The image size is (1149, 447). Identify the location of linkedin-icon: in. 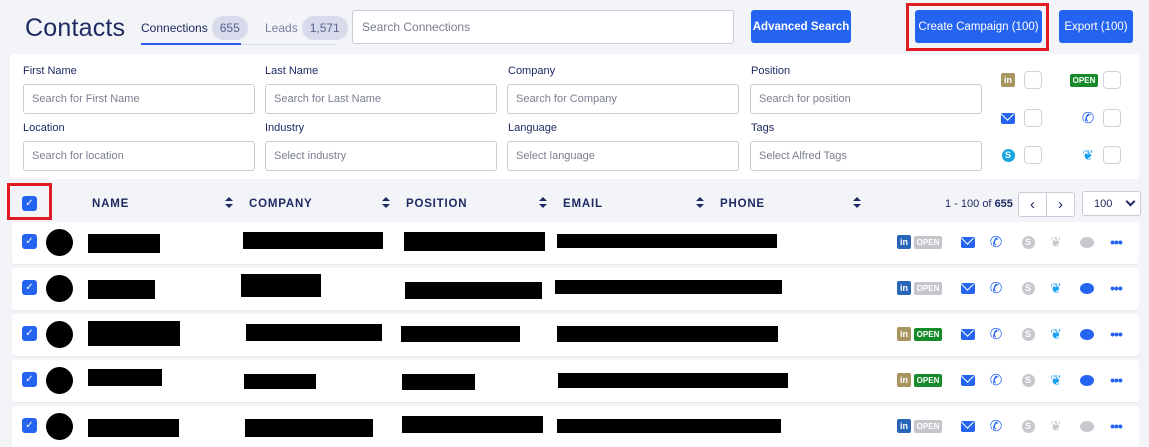
(1008, 80).